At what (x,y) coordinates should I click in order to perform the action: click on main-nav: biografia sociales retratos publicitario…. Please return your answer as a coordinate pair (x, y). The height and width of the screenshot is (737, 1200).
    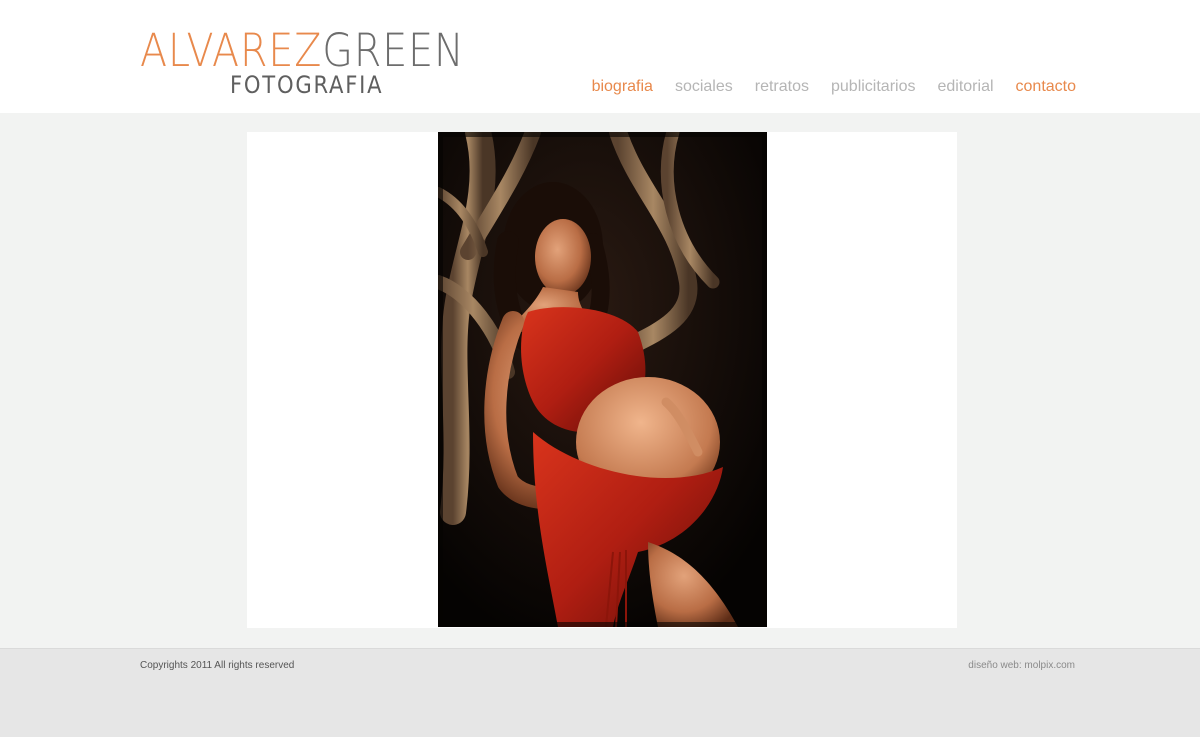
    Looking at the image, I should click on (834, 87).